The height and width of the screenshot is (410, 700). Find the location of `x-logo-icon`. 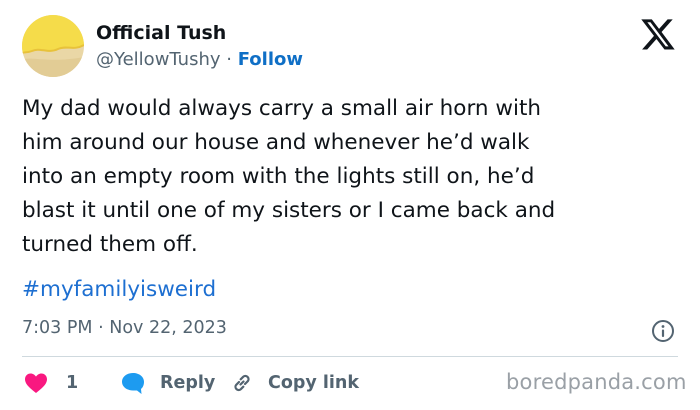

x-logo-icon is located at coordinates (658, 34).